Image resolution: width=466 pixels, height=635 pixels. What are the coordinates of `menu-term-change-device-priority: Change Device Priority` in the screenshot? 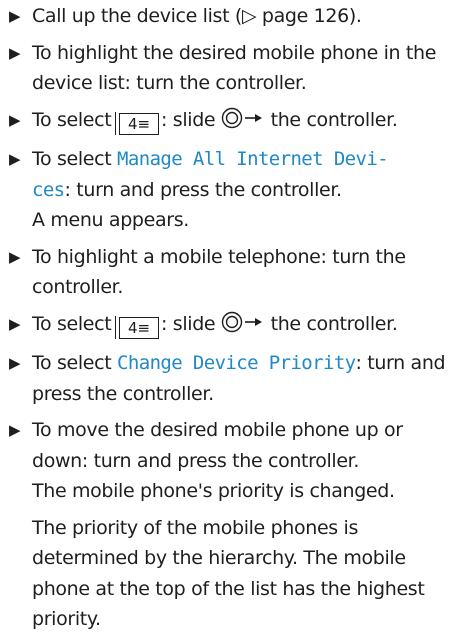 It's located at (236, 363).